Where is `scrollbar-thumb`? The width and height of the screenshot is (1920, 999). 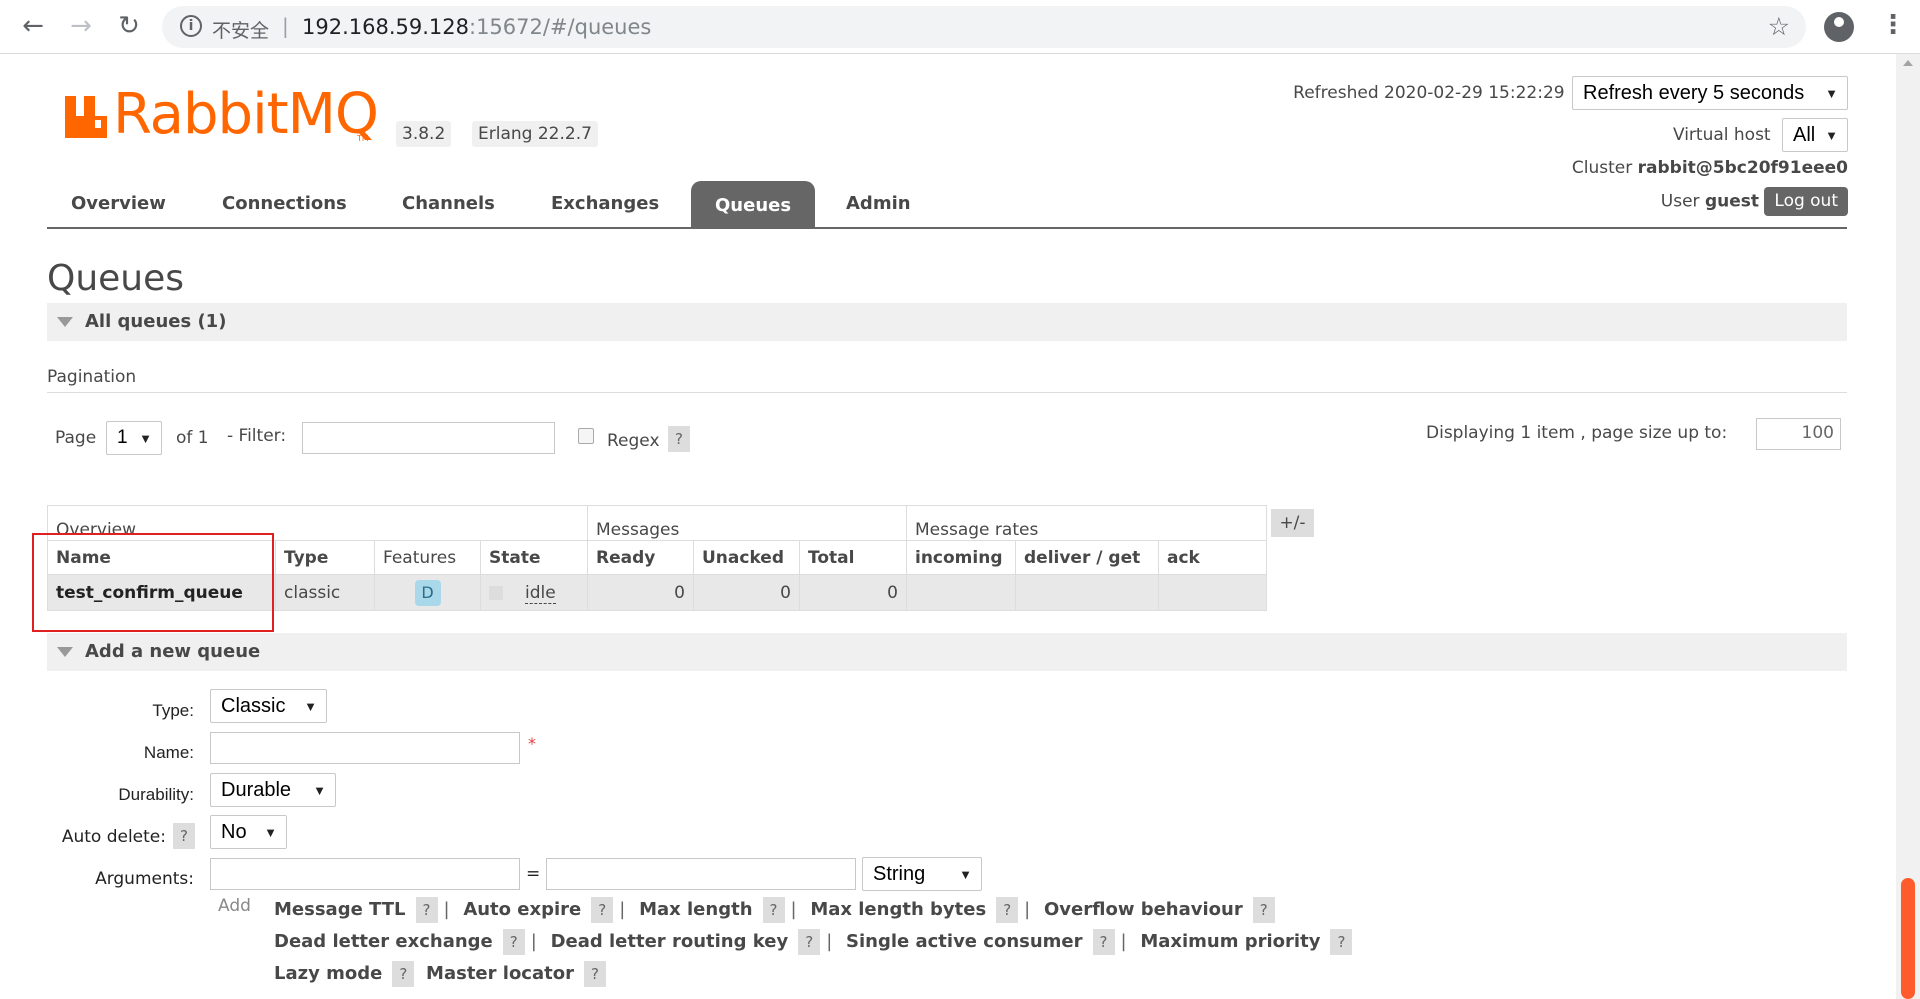 scrollbar-thumb is located at coordinates (1908, 938).